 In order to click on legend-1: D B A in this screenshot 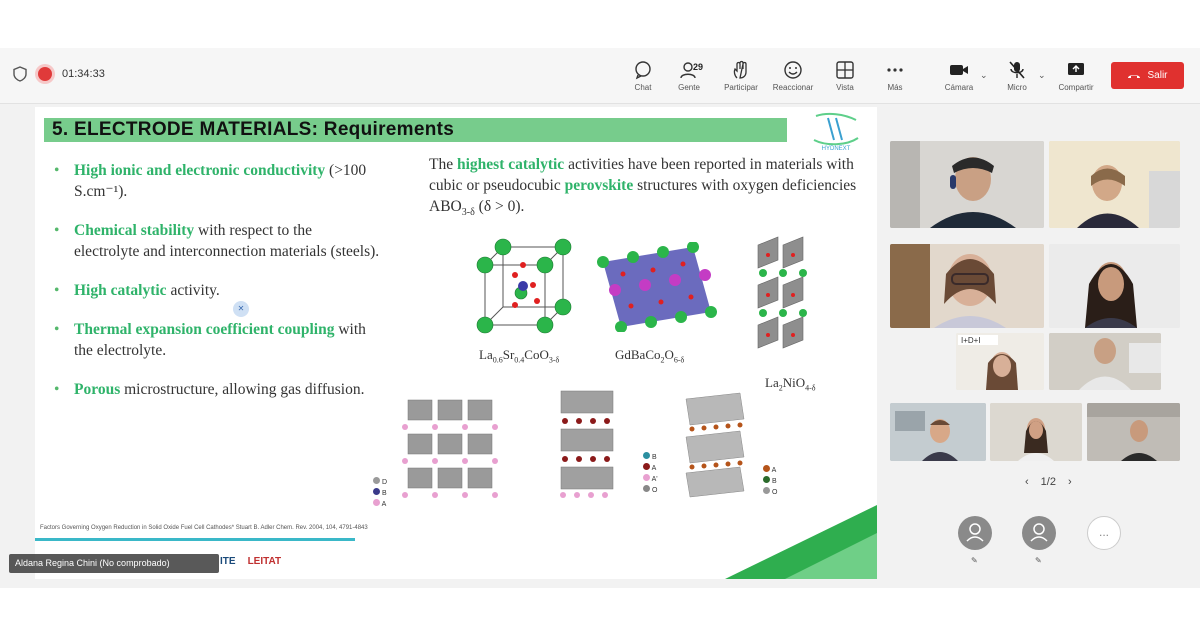, I will do `click(380, 493)`.